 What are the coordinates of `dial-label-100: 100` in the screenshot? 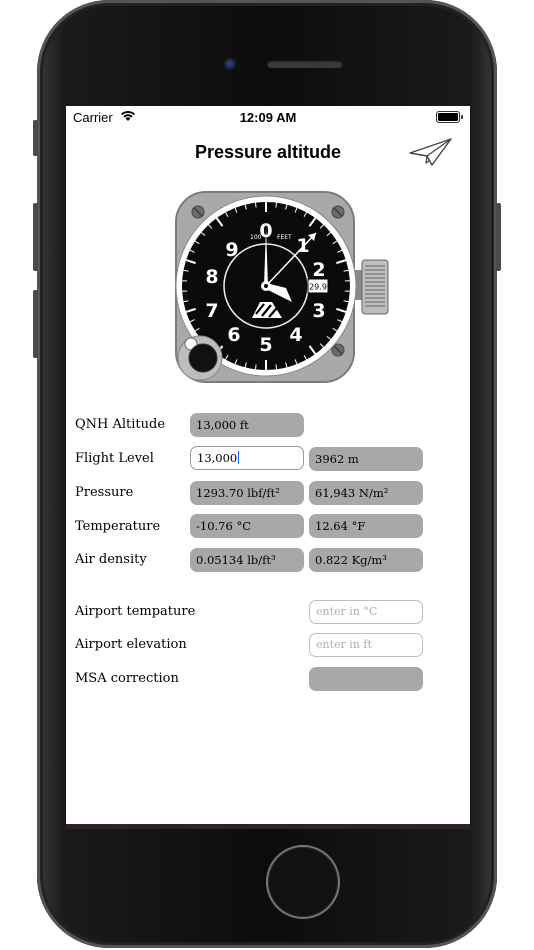 It's located at (256, 237).